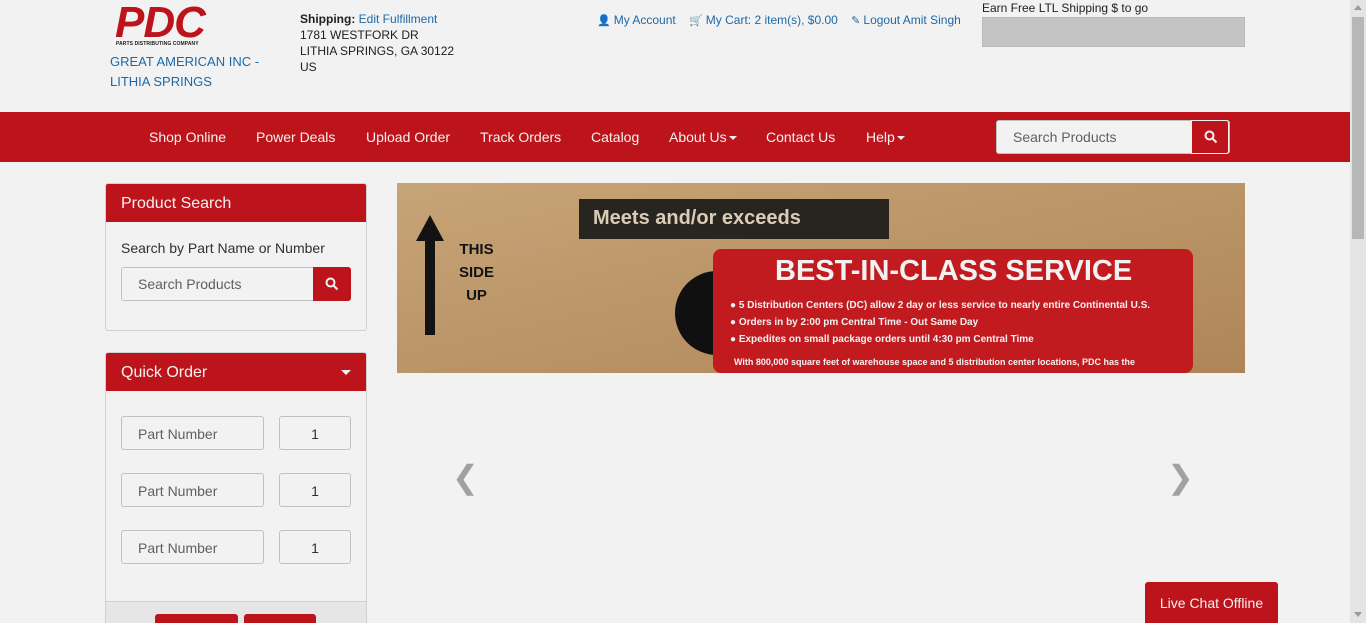  What do you see at coordinates (698, 137) in the screenshot?
I see `nav-about-us-label: About Us` at bounding box center [698, 137].